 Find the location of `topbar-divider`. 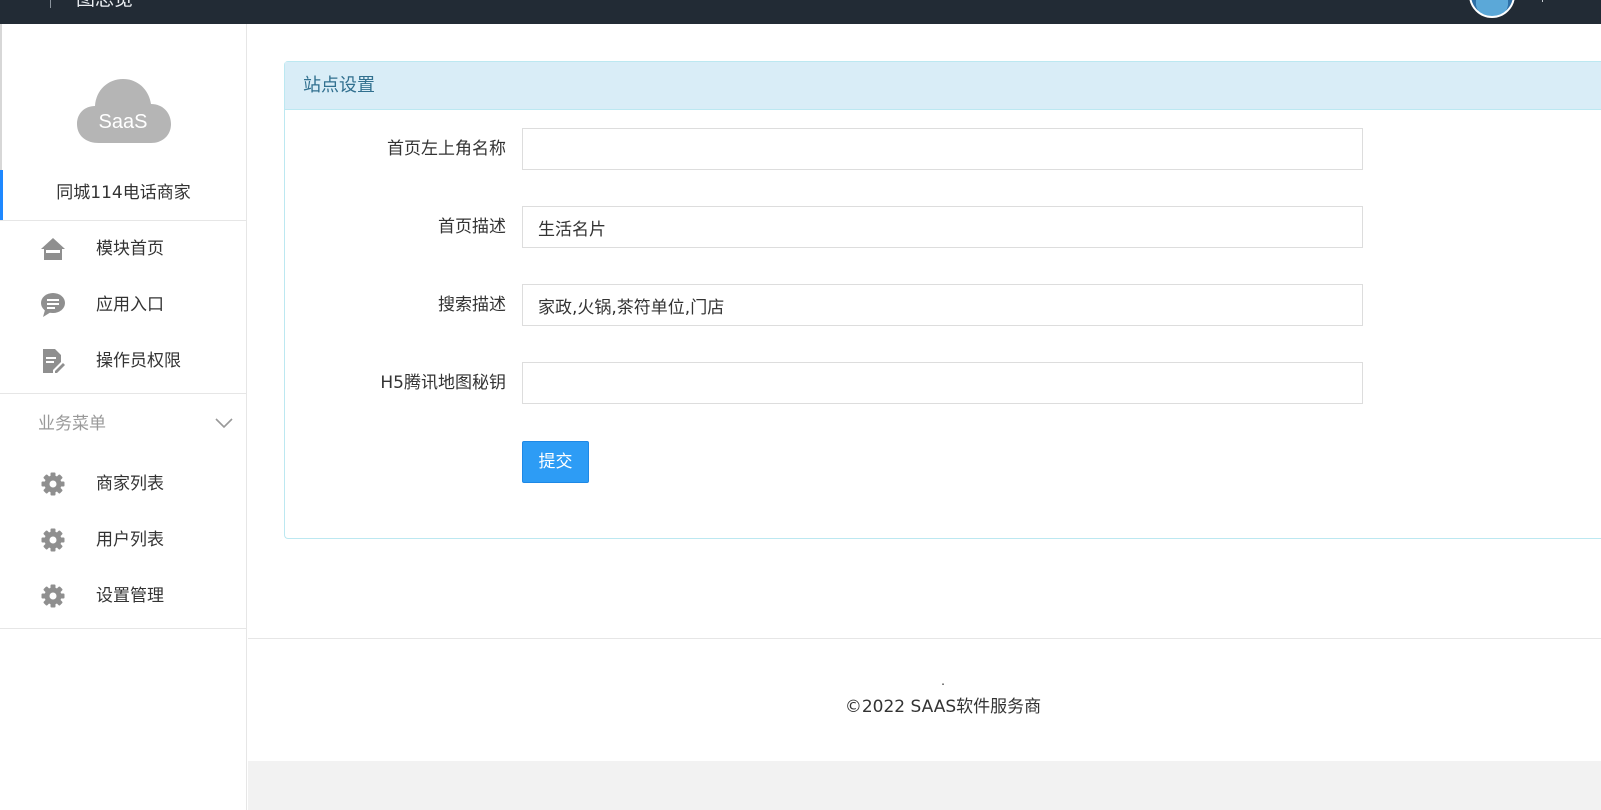

topbar-divider is located at coordinates (50, 4).